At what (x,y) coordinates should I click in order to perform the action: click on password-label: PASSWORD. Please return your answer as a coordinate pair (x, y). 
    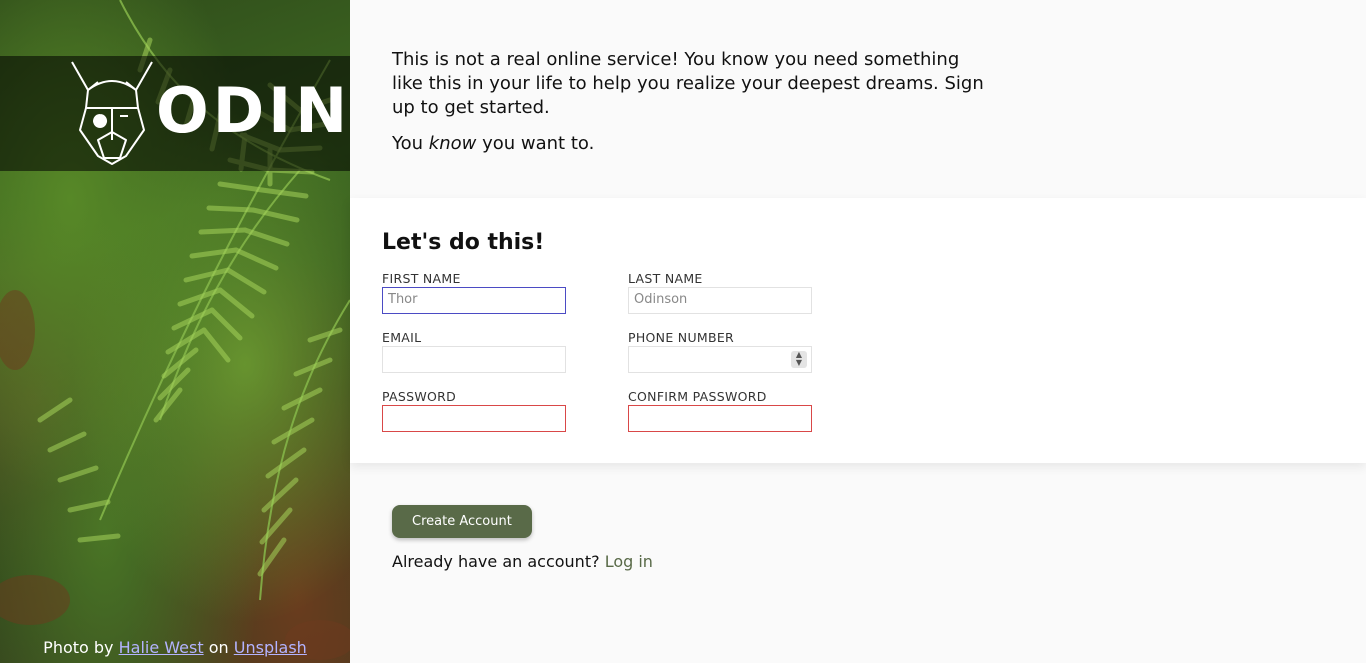
    Looking at the image, I should click on (419, 396).